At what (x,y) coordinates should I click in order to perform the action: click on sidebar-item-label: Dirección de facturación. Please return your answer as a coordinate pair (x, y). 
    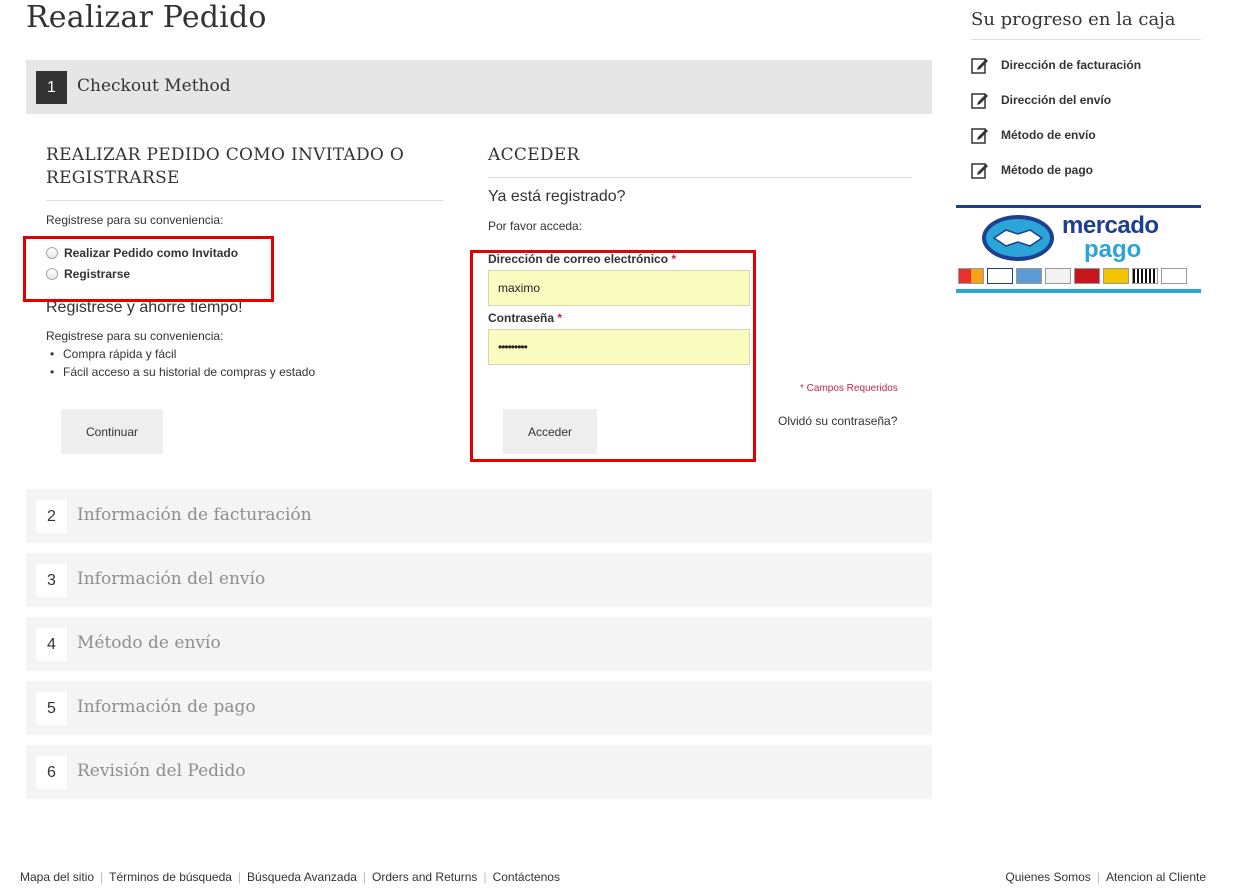
    Looking at the image, I should click on (1071, 65).